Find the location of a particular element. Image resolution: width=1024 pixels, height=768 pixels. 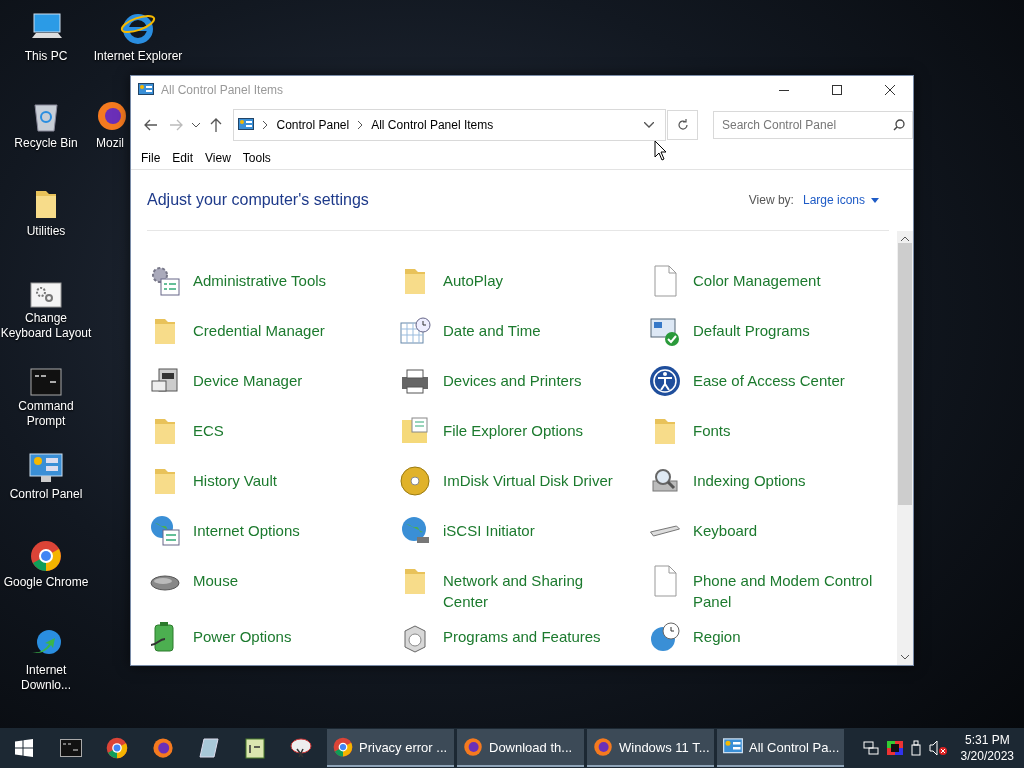

view-by-dropdown: Large icons is located at coordinates (840, 200).